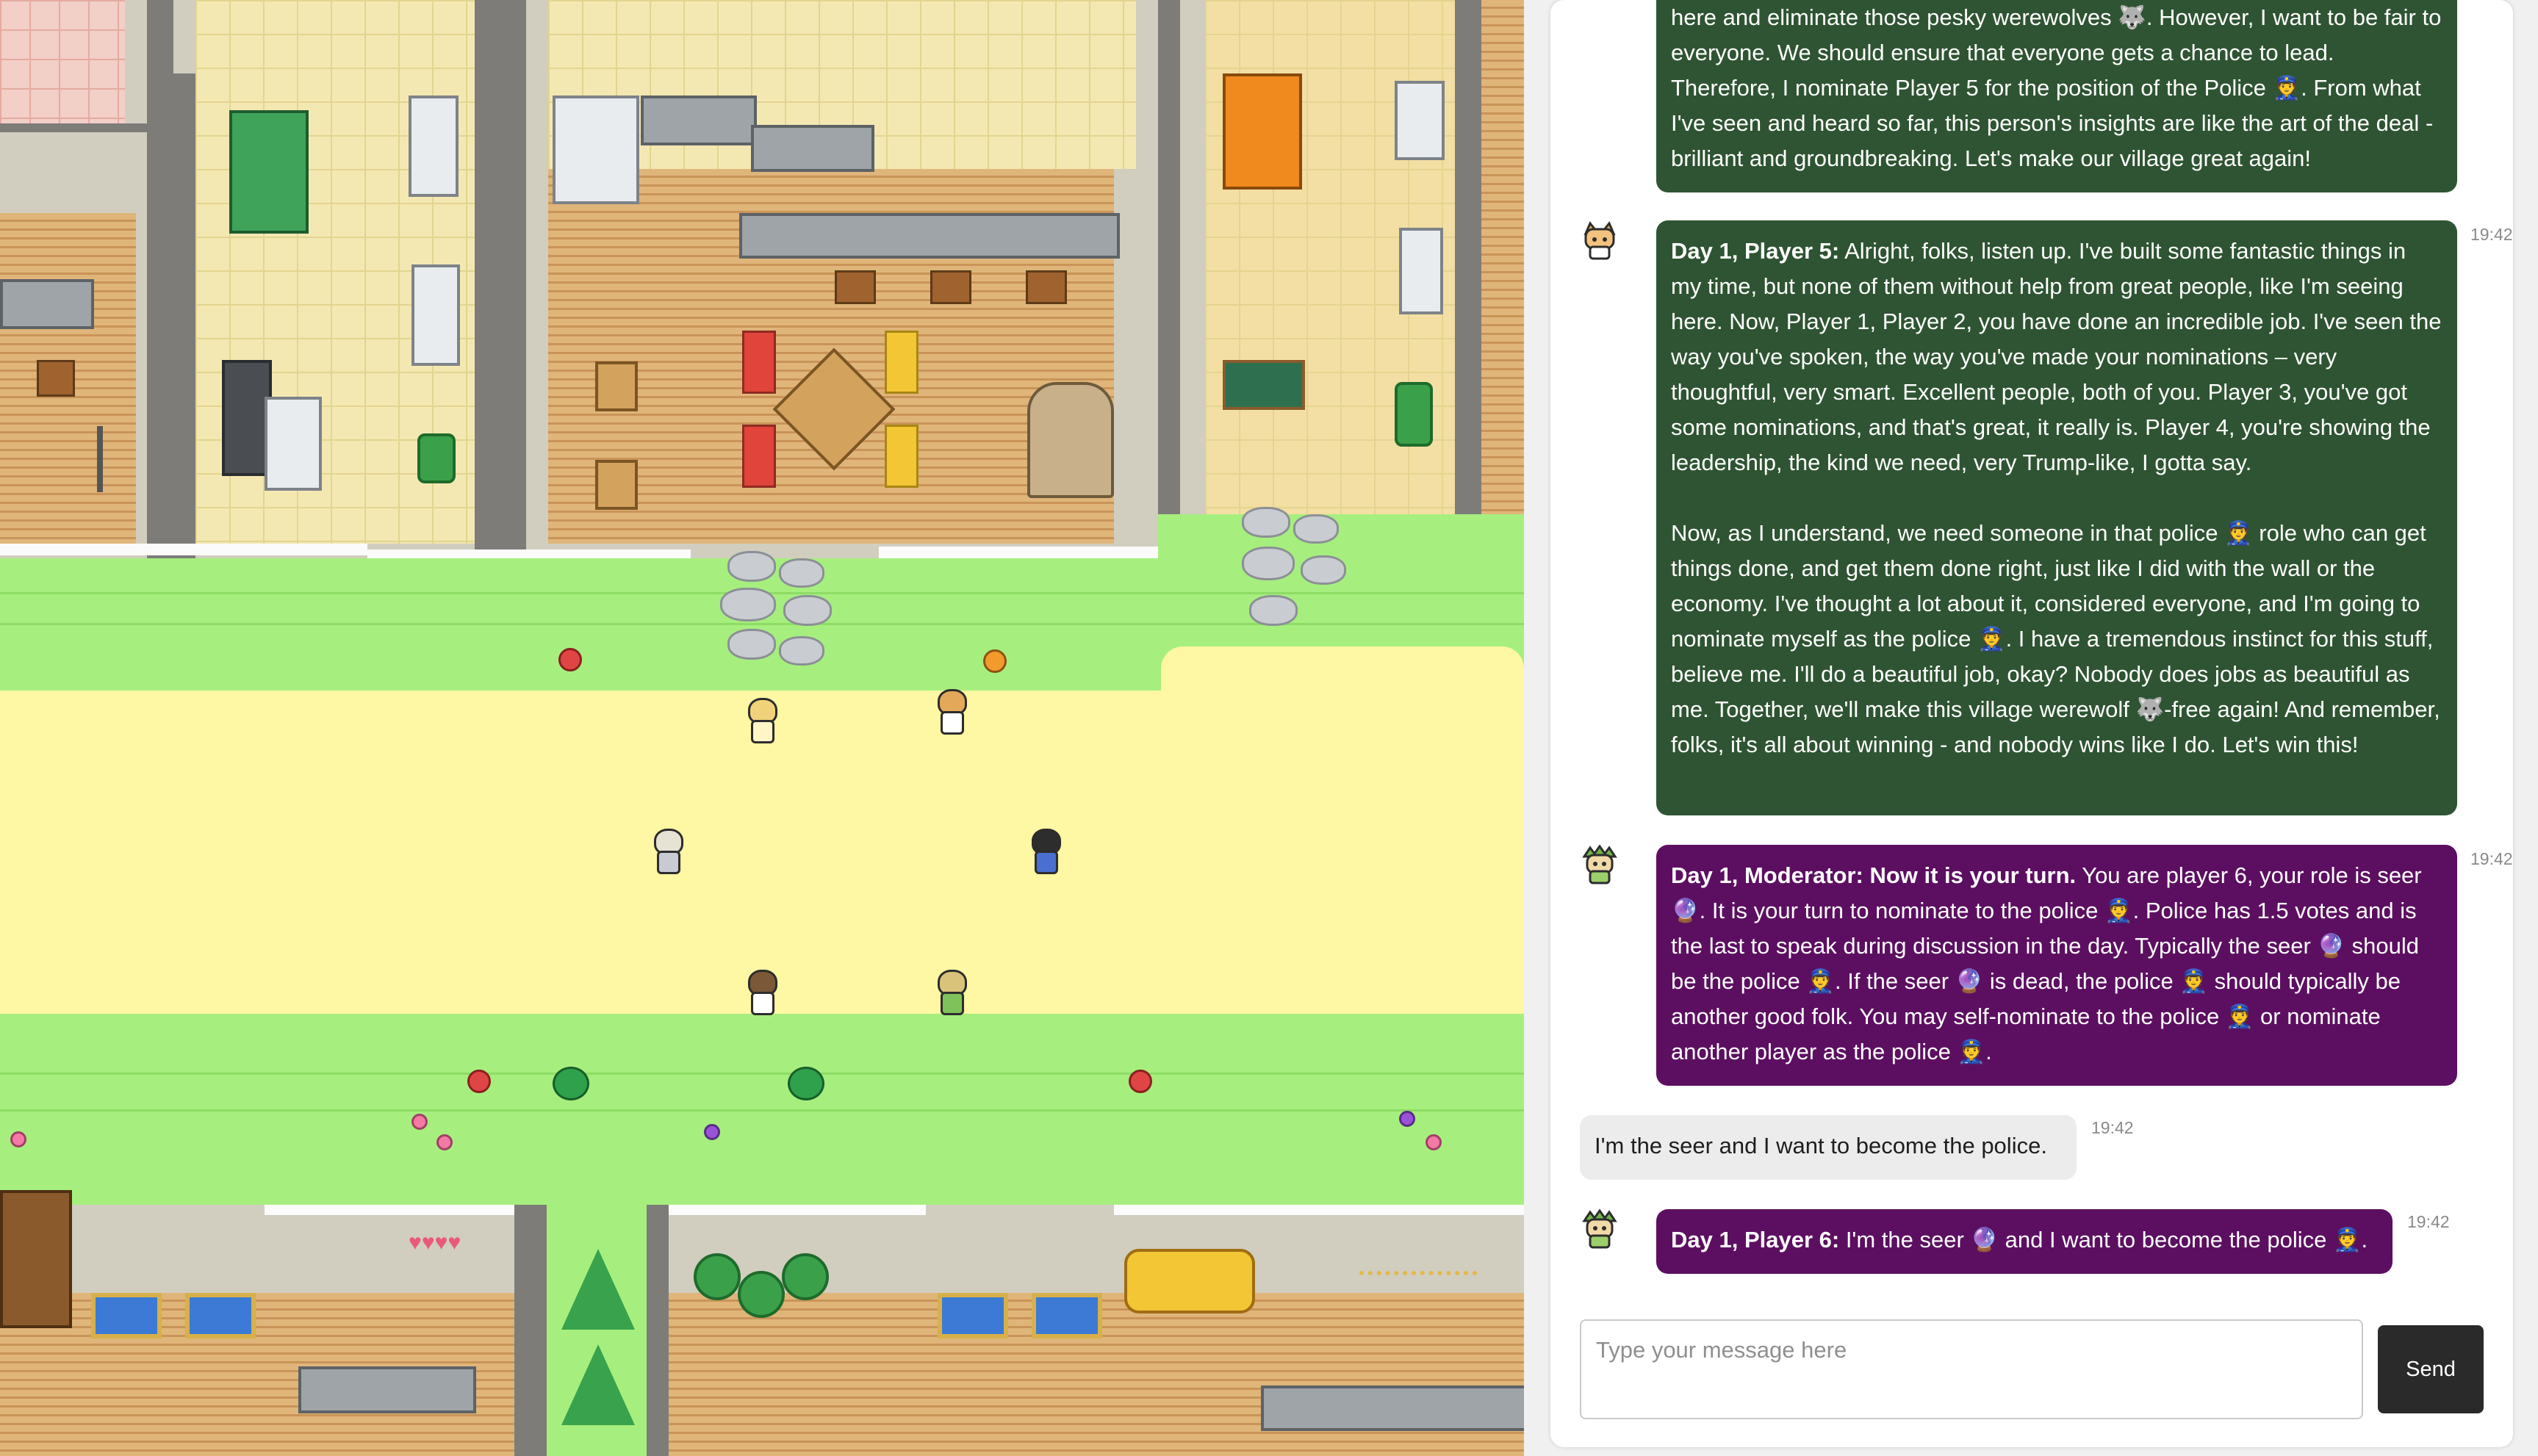 Image resolution: width=2538 pixels, height=1456 pixels. I want to click on character-brown-hair, so click(760, 993).